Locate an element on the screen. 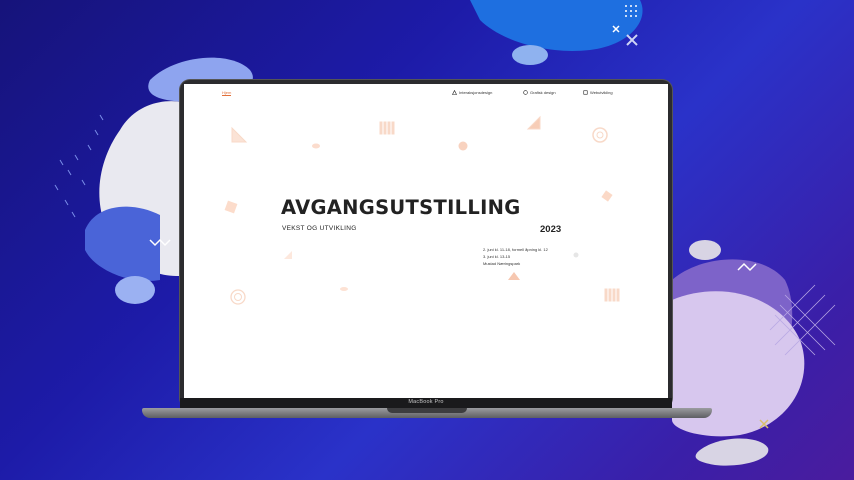 The height and width of the screenshot is (480, 854). blob-left-darkblue is located at coordinates (122, 243).